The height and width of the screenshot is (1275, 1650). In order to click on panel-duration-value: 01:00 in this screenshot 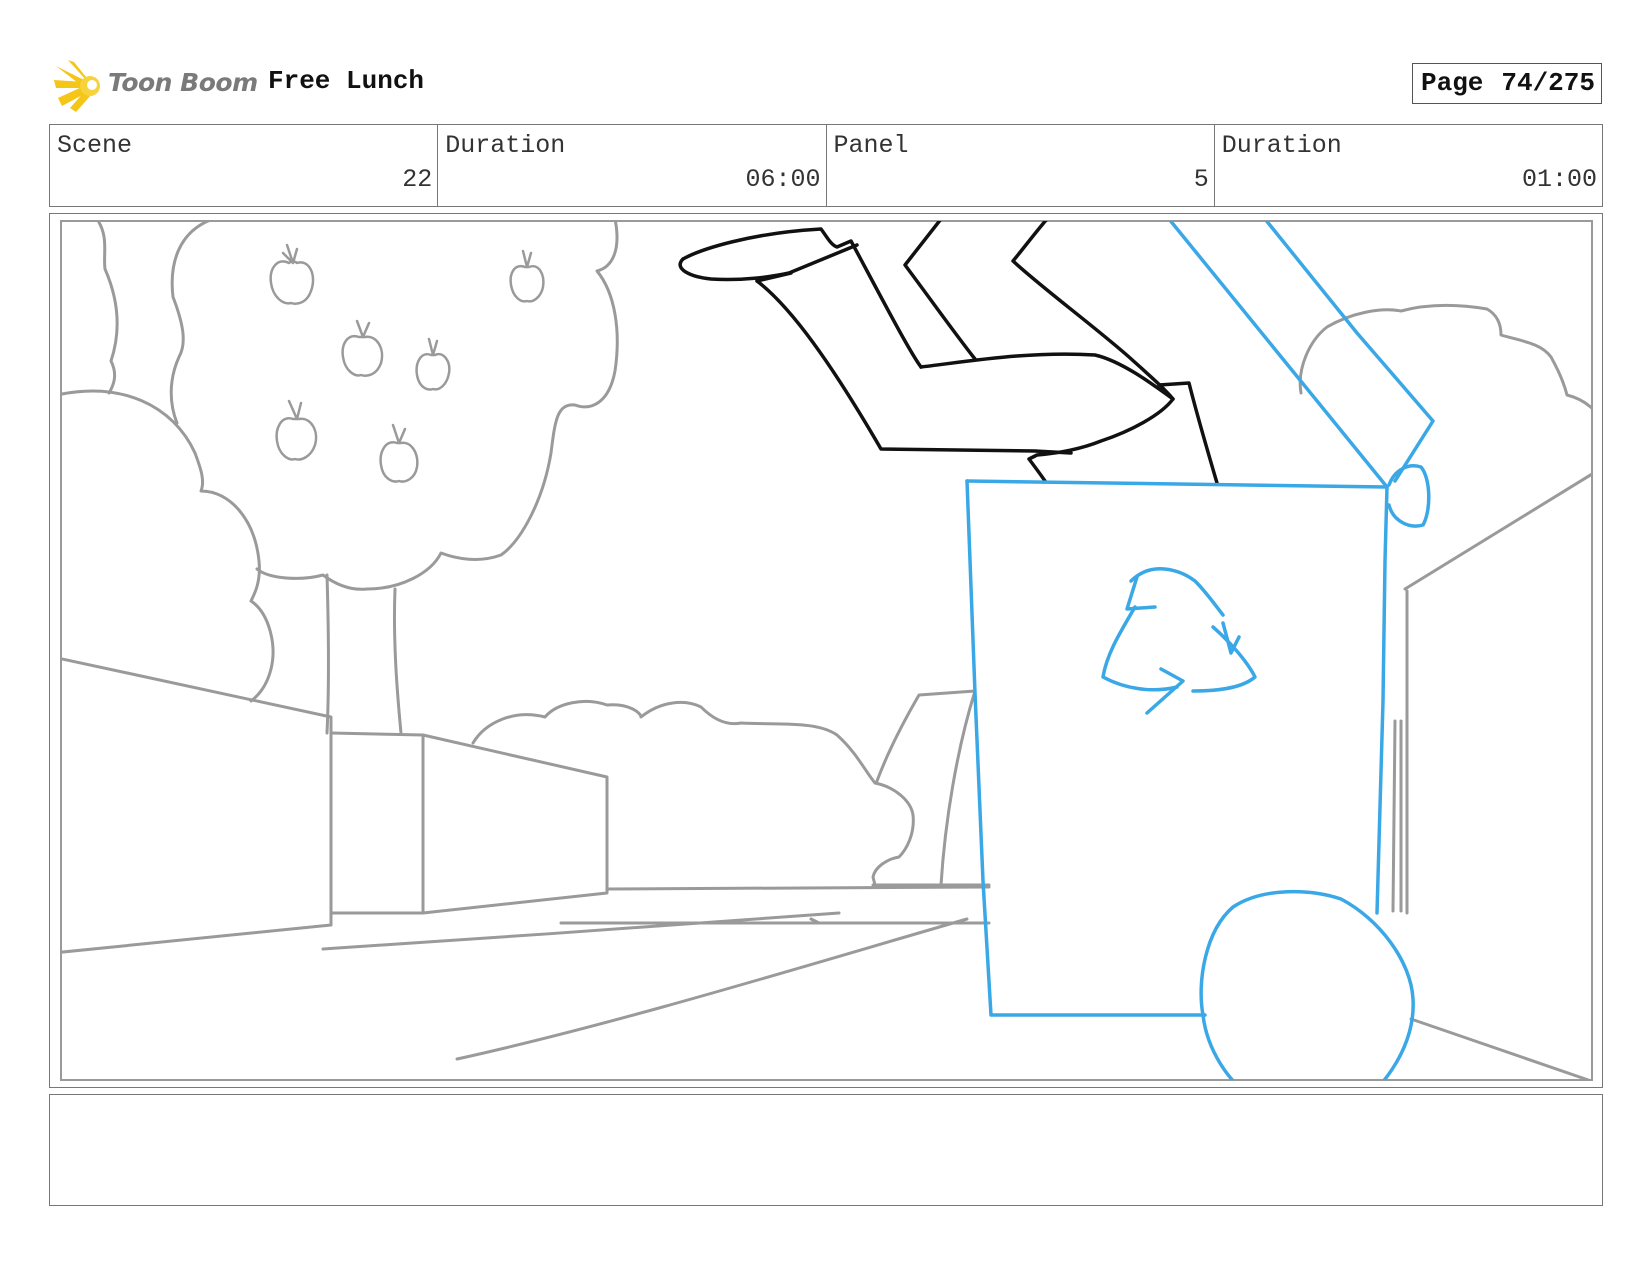, I will do `click(1559, 179)`.